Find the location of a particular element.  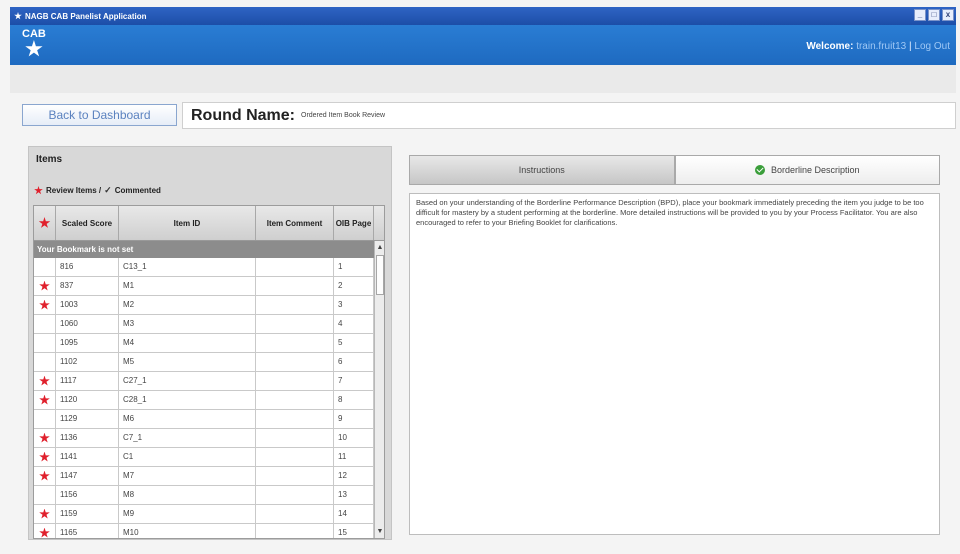

tab-borderline-description: Borderline Description is located at coordinates (807, 170).